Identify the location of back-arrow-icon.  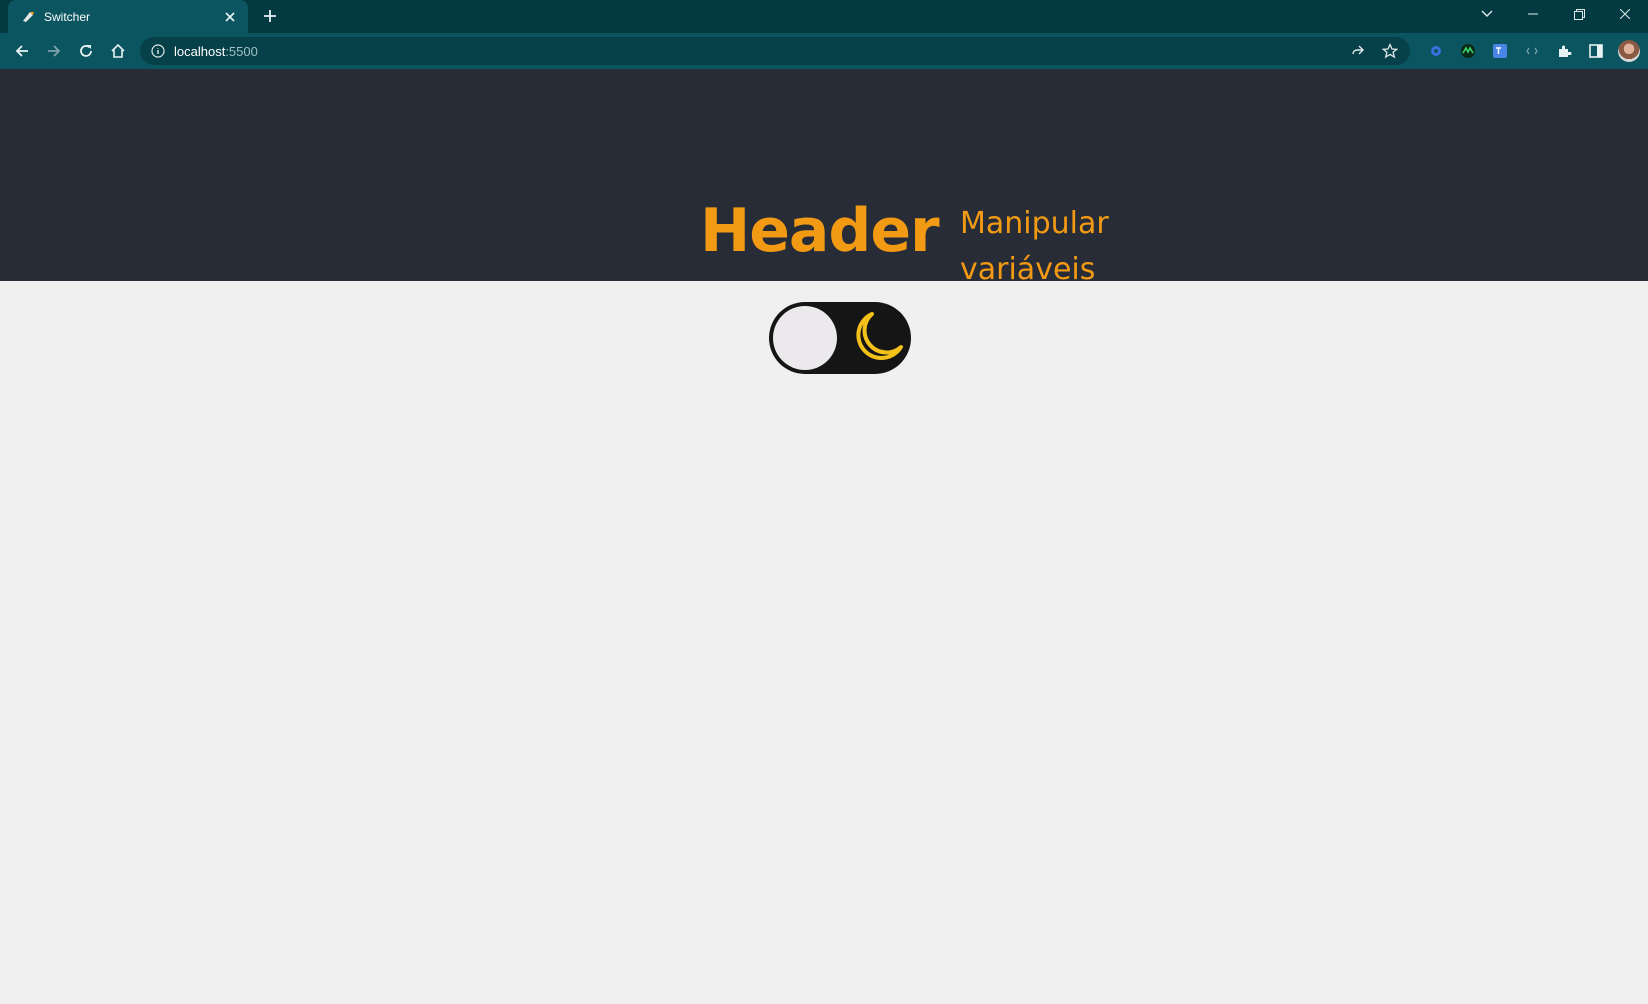
(22, 51).